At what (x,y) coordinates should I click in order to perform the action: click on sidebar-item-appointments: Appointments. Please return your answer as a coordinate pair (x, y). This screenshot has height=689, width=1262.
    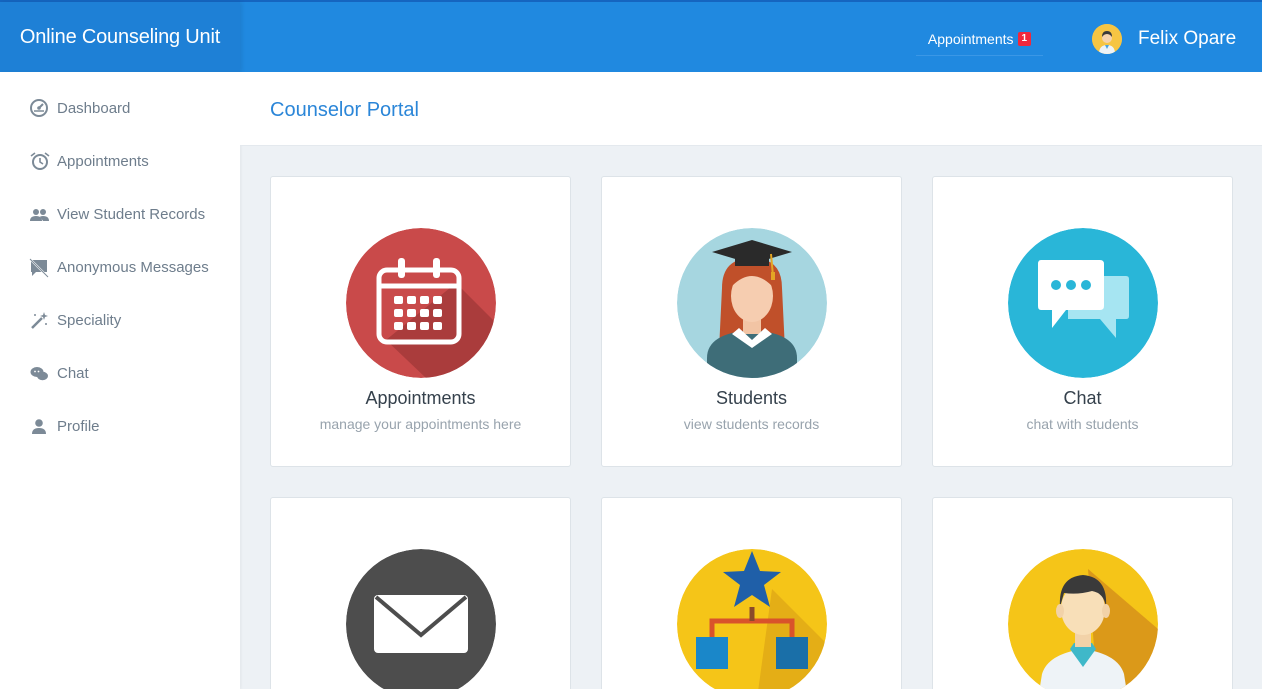
    Looking at the image, I should click on (128, 161).